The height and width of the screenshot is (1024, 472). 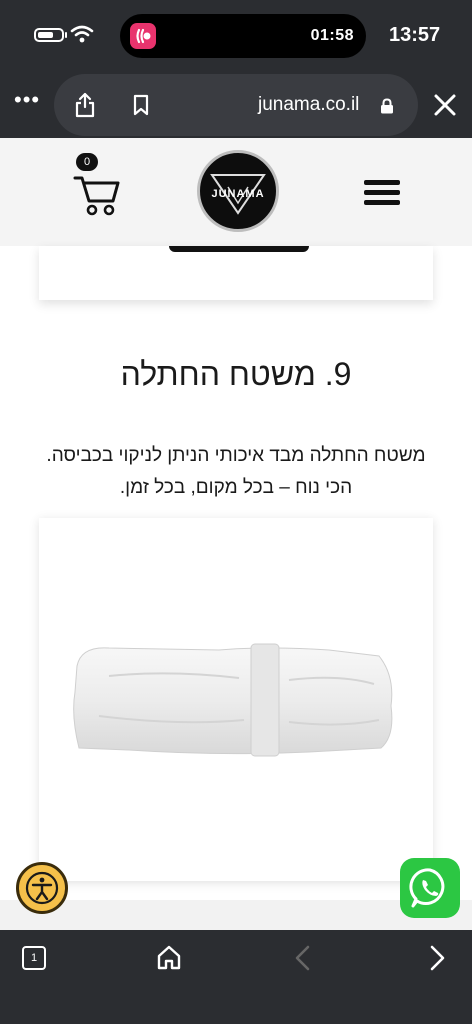 What do you see at coordinates (437, 958) in the screenshot?
I see `forward-icon` at bounding box center [437, 958].